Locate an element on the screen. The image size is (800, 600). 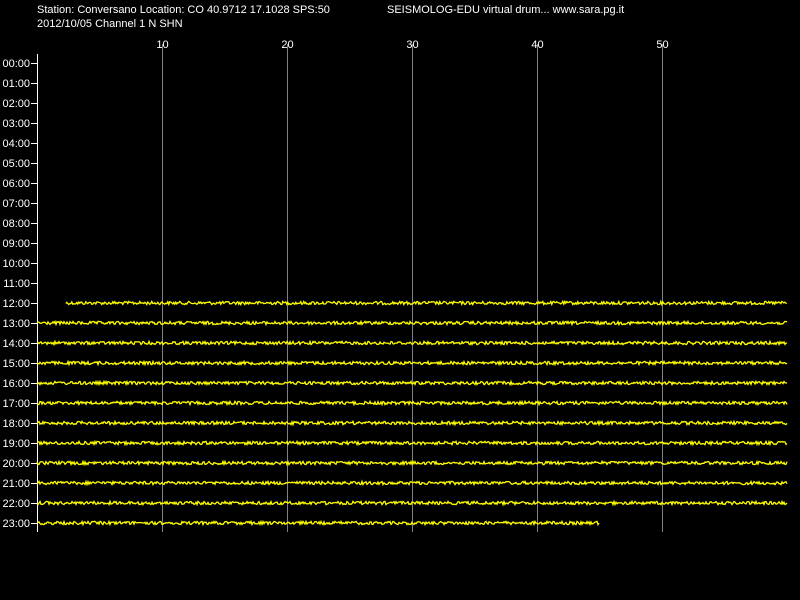
y-tick-label: 18:00 is located at coordinates (16, 424).